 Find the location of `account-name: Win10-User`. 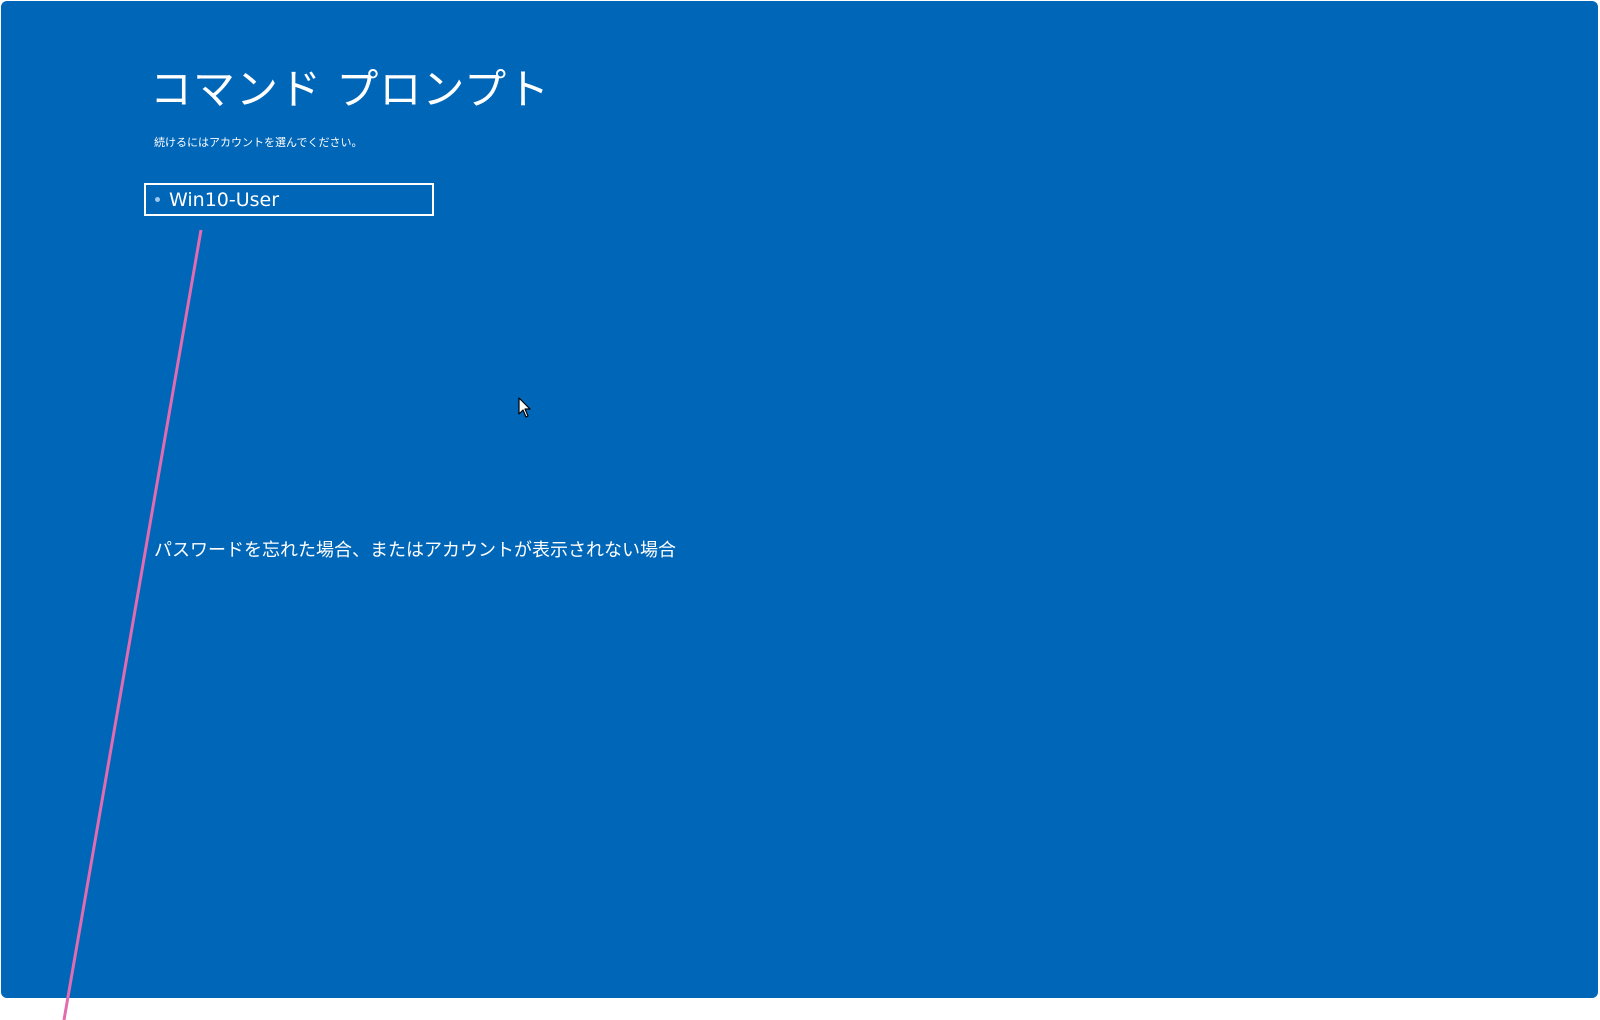

account-name: Win10-User is located at coordinates (224, 199).